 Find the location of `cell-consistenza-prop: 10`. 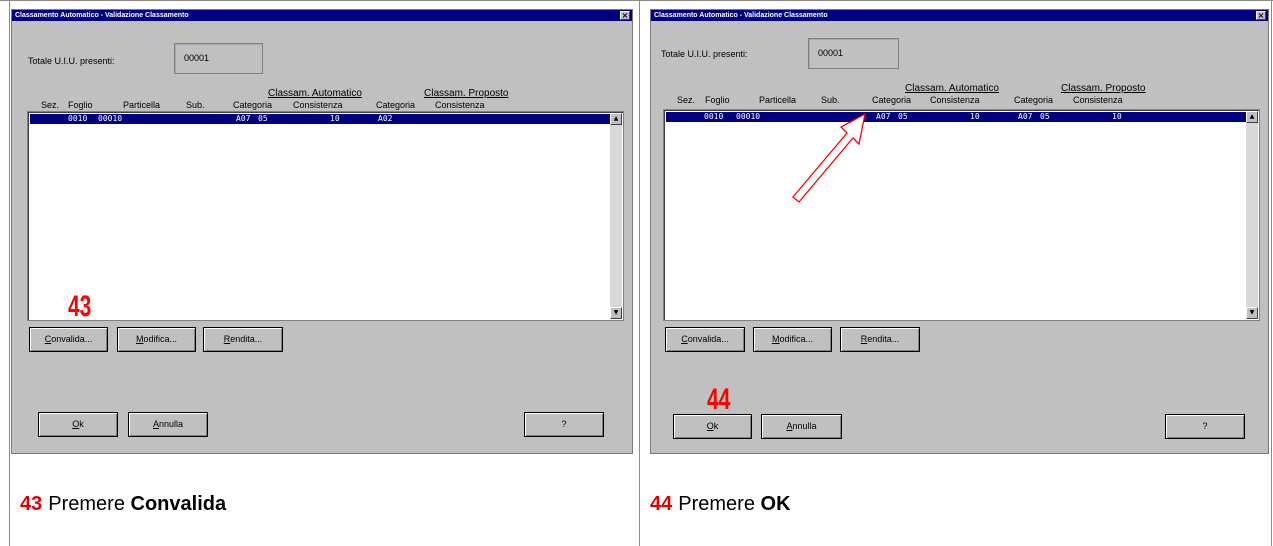

cell-consistenza-prop: 10 is located at coordinates (1117, 116).